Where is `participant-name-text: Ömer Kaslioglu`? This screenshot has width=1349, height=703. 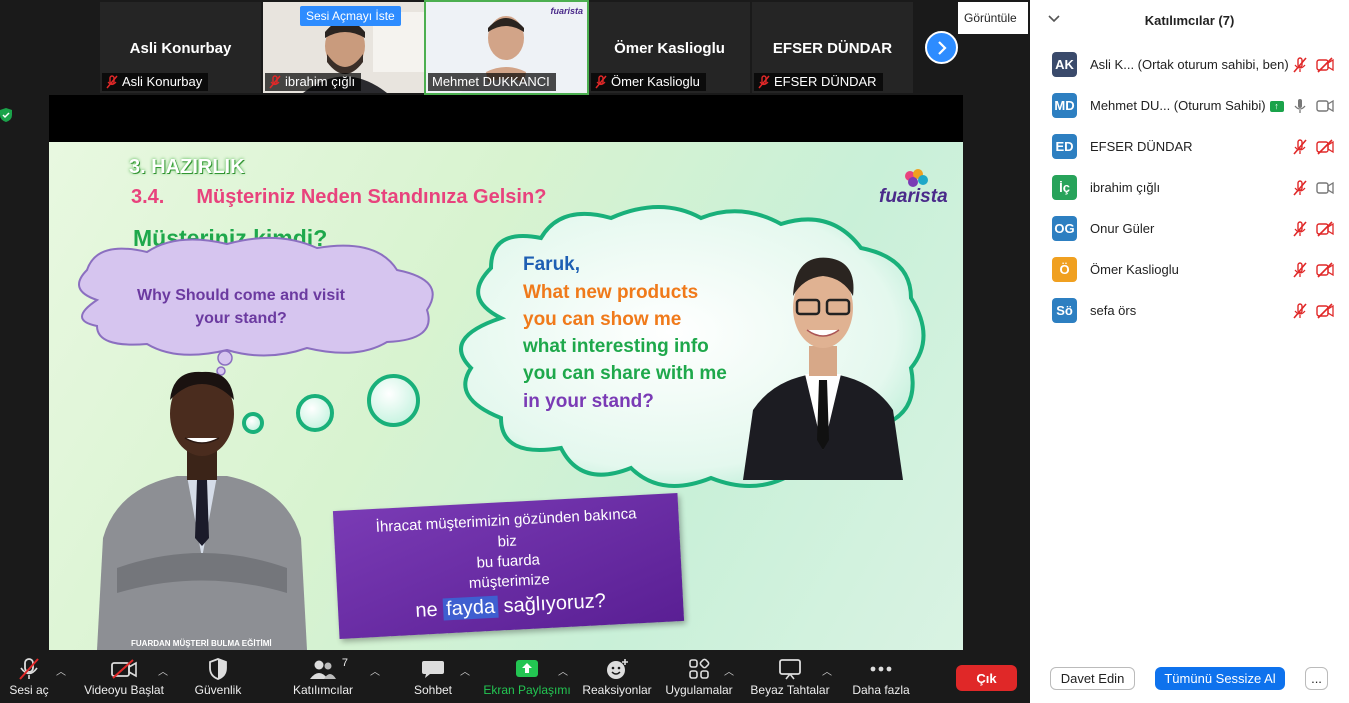 participant-name-text: Ömer Kaslioglu is located at coordinates (1134, 269).